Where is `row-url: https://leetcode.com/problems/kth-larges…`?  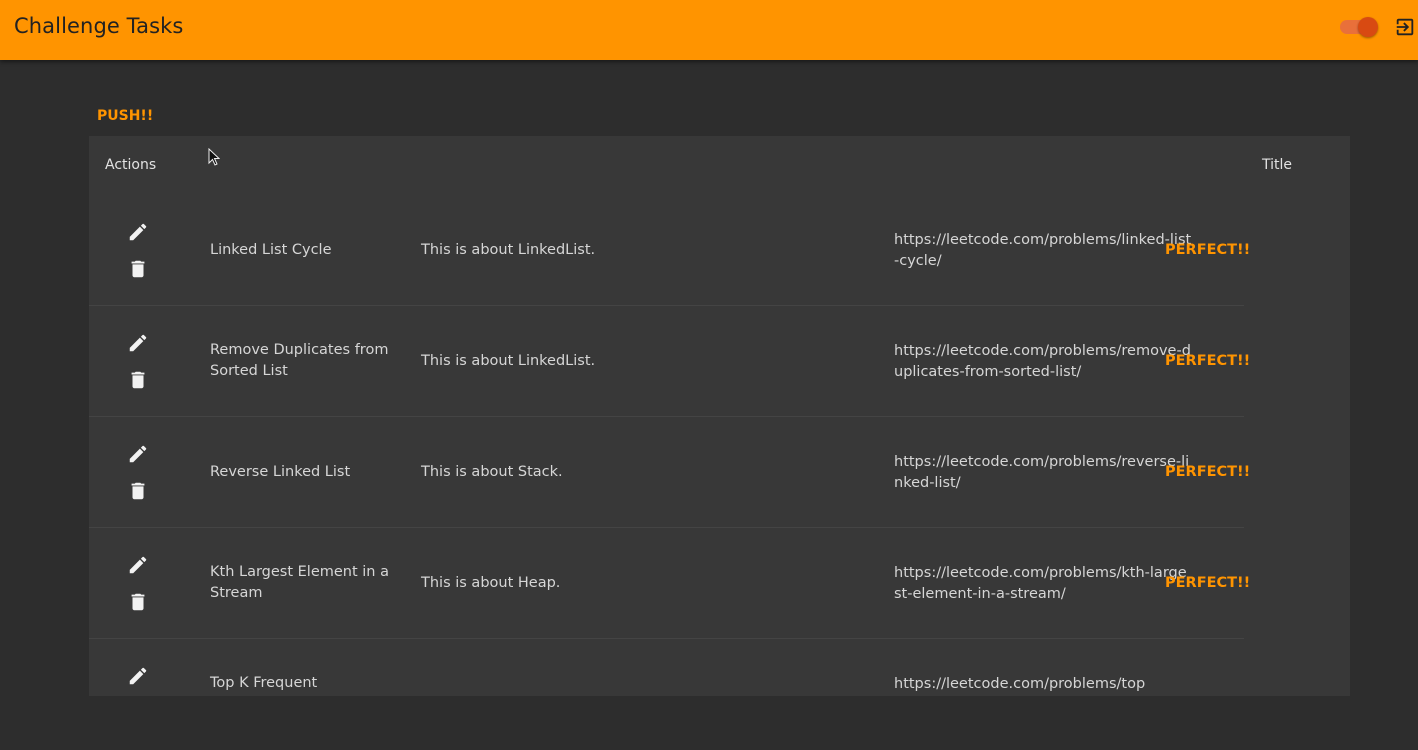
row-url: https://leetcode.com/problems/kth-larges… is located at coordinates (1044, 584).